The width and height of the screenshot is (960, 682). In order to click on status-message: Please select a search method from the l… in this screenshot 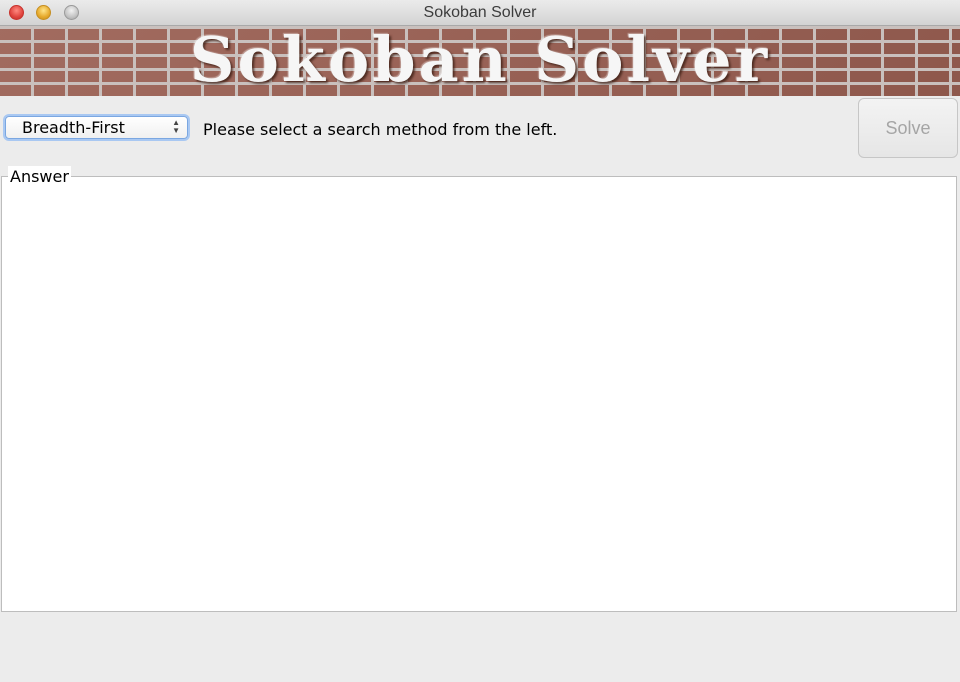, I will do `click(380, 129)`.